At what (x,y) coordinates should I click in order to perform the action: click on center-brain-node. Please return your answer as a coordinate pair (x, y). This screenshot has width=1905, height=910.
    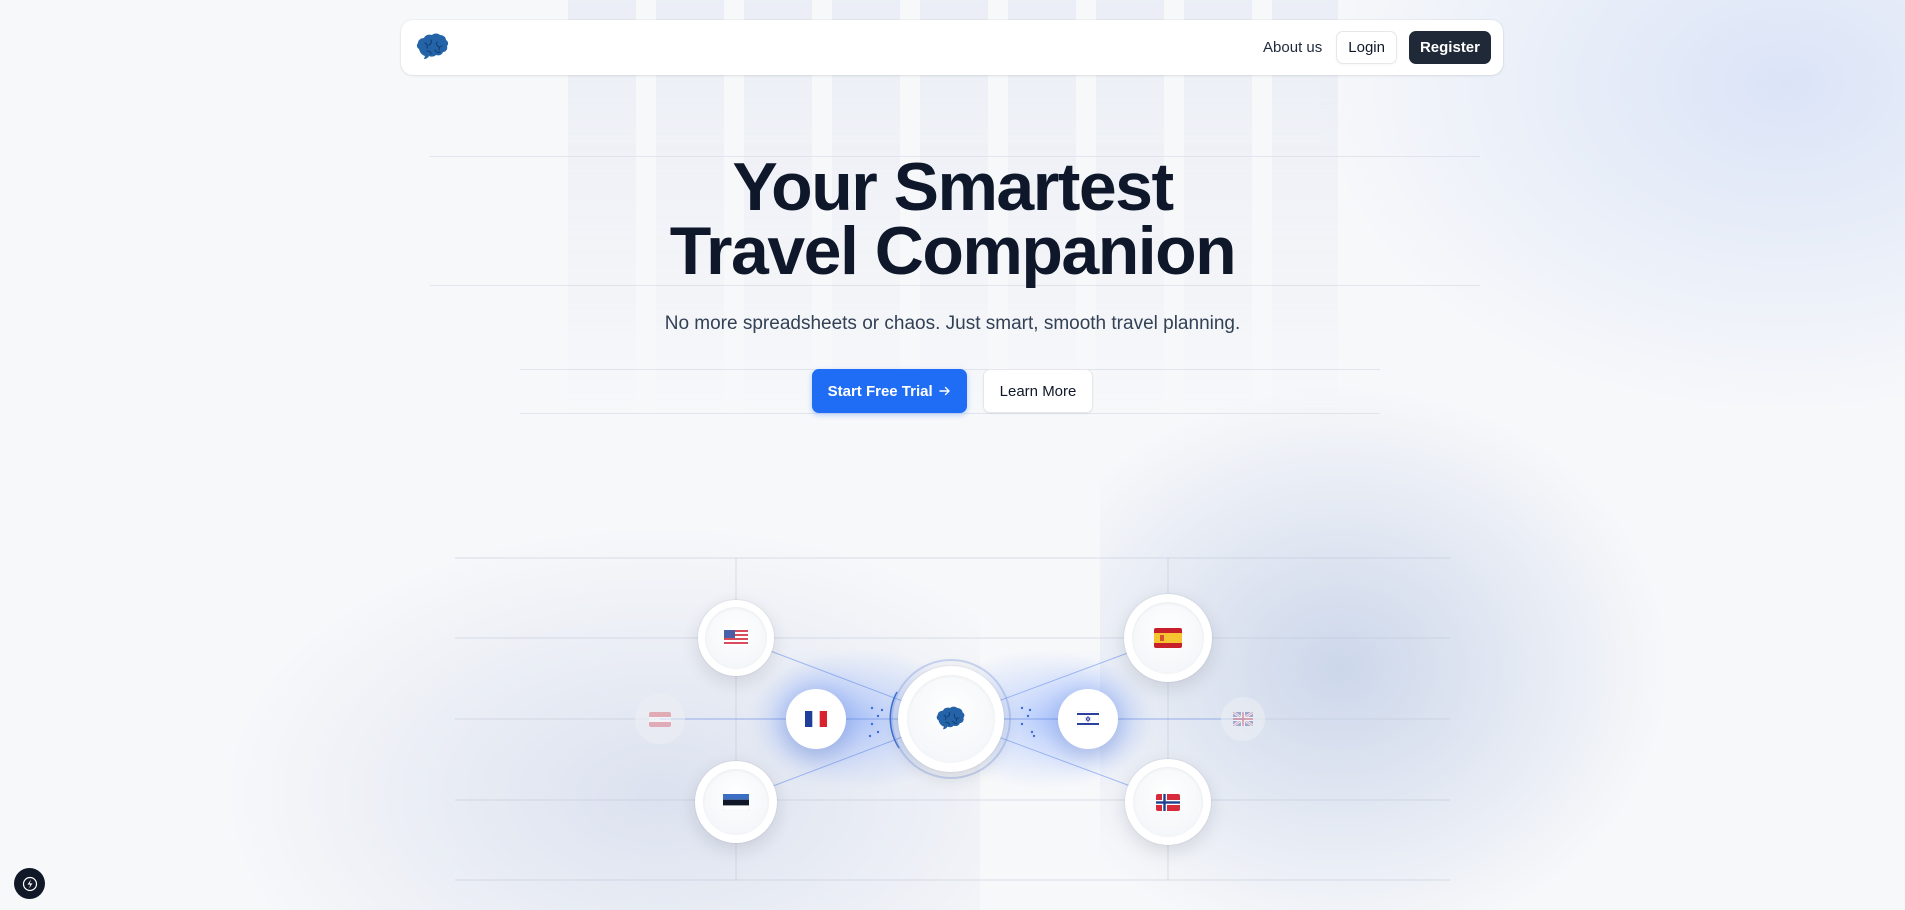
    Looking at the image, I should click on (951, 719).